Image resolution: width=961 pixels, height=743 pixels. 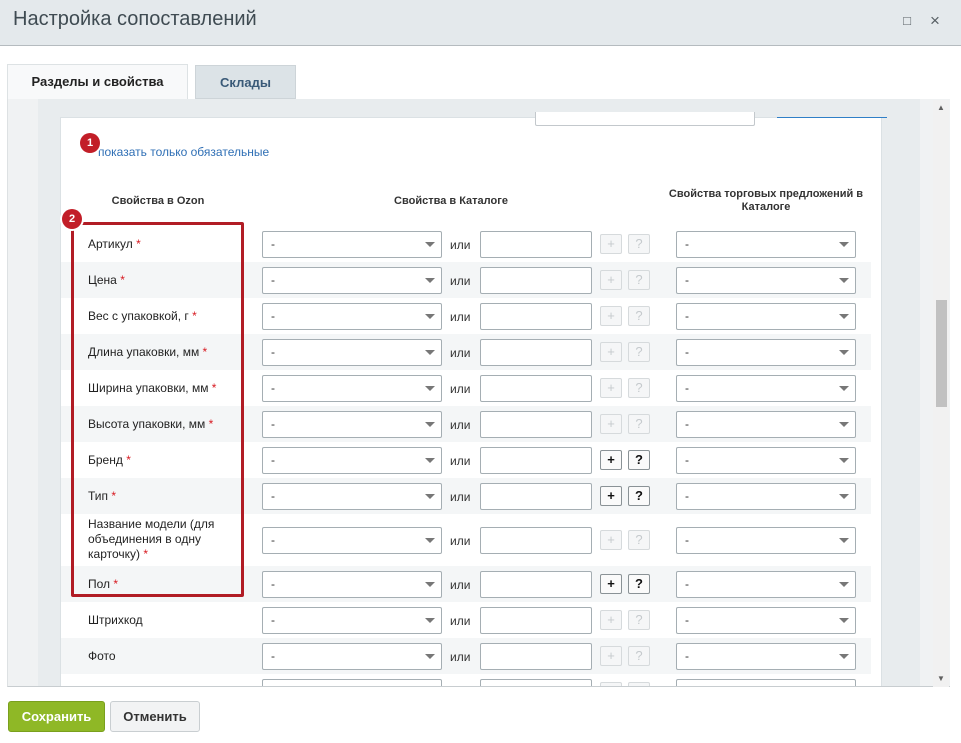 What do you see at coordinates (941, 679) in the screenshot?
I see `scroll-down-icon: ▼` at bounding box center [941, 679].